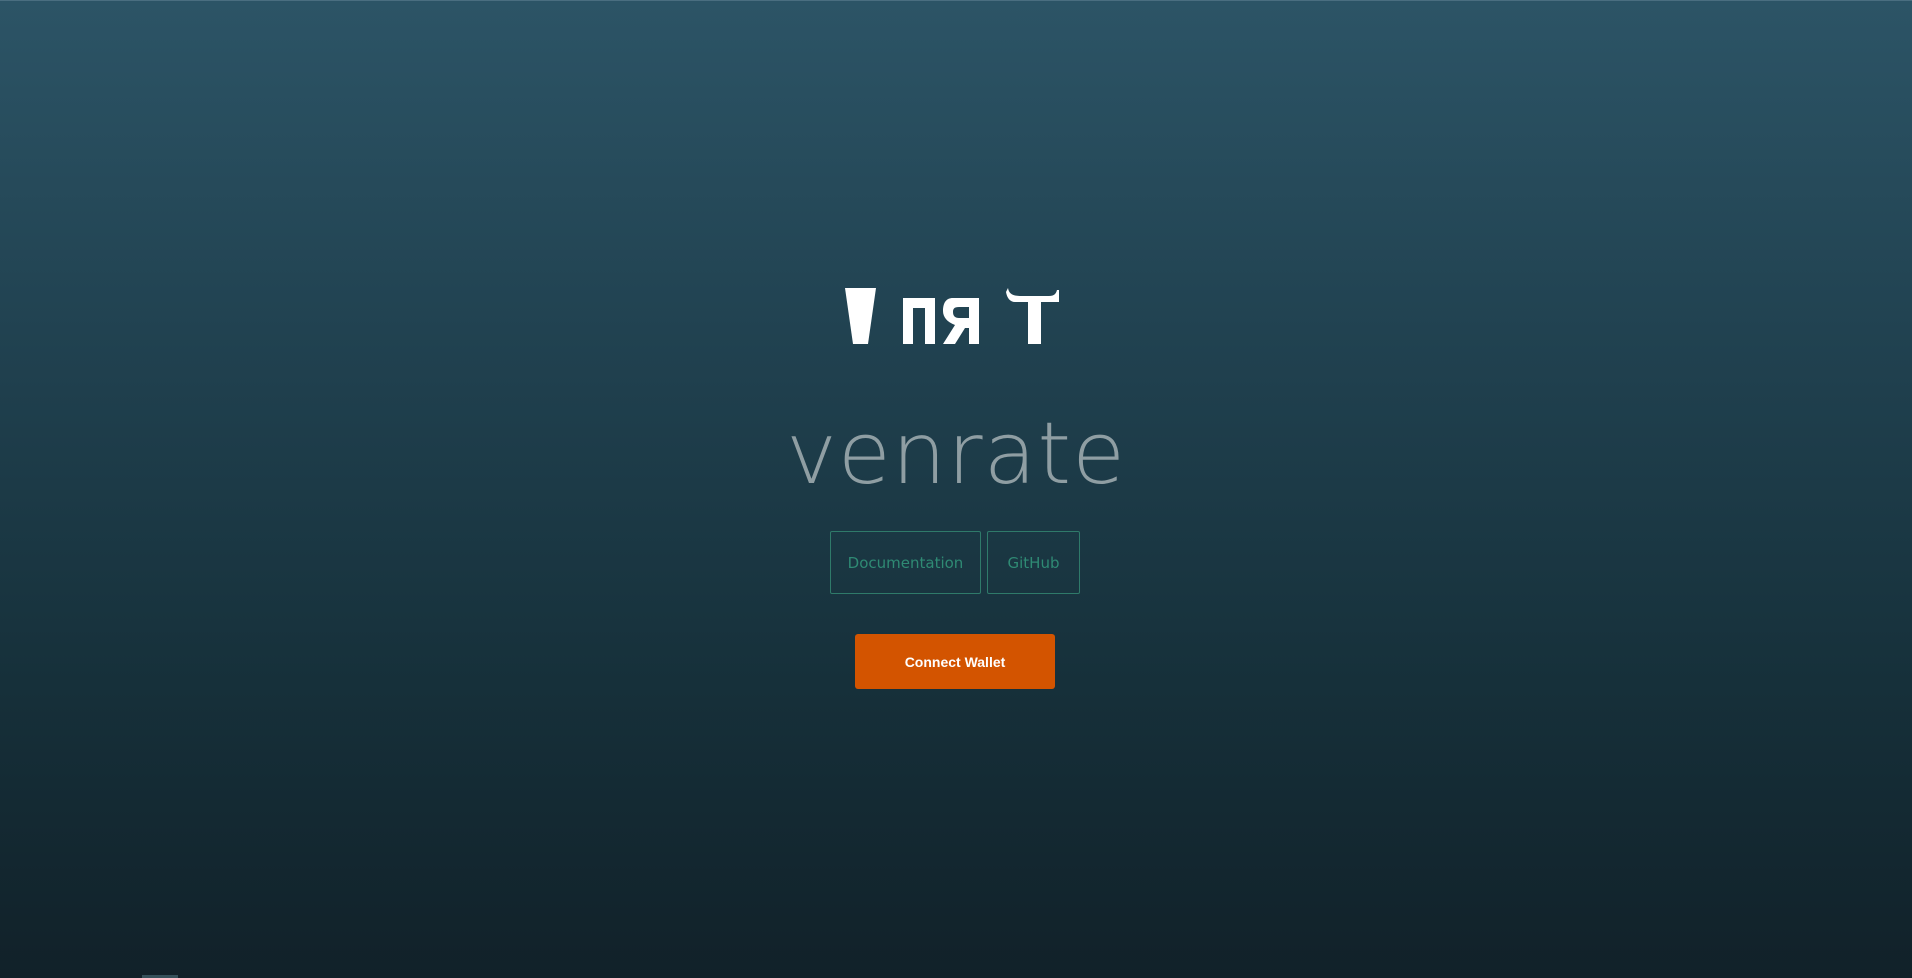  I want to click on github-button: GitHub, so click(1033, 562).